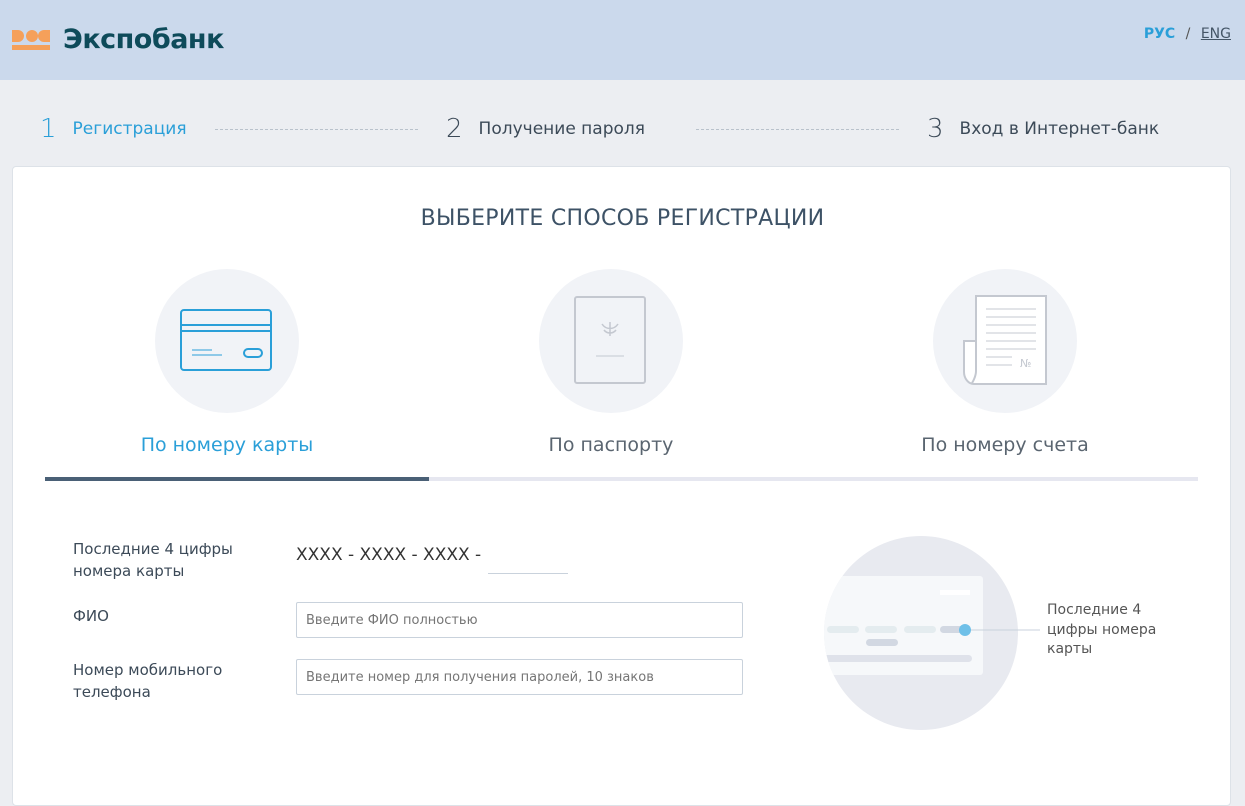  Describe the element at coordinates (31, 40) in the screenshot. I see `logo-icon` at that location.